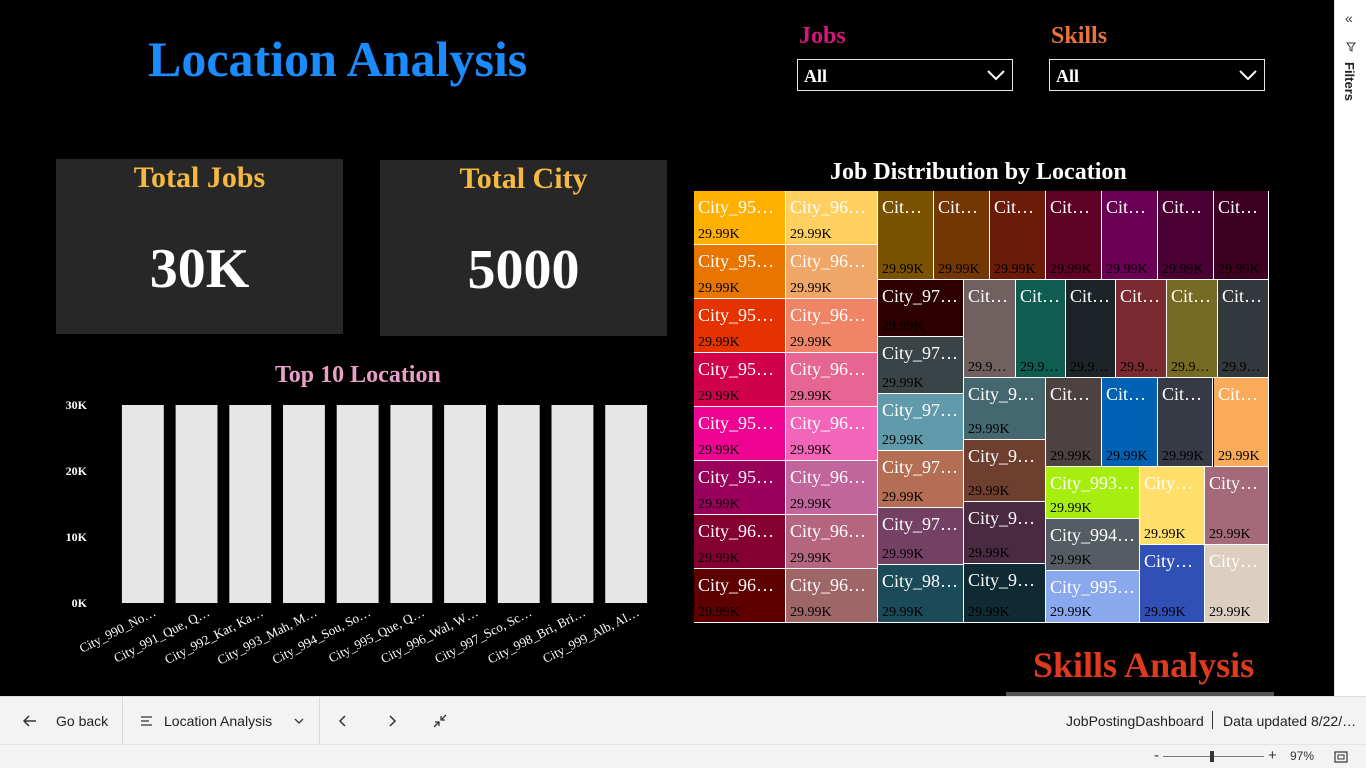 The width and height of the screenshot is (1366, 768). Describe the element at coordinates (1272, 755) in the screenshot. I see `zoom-in-button: +` at that location.